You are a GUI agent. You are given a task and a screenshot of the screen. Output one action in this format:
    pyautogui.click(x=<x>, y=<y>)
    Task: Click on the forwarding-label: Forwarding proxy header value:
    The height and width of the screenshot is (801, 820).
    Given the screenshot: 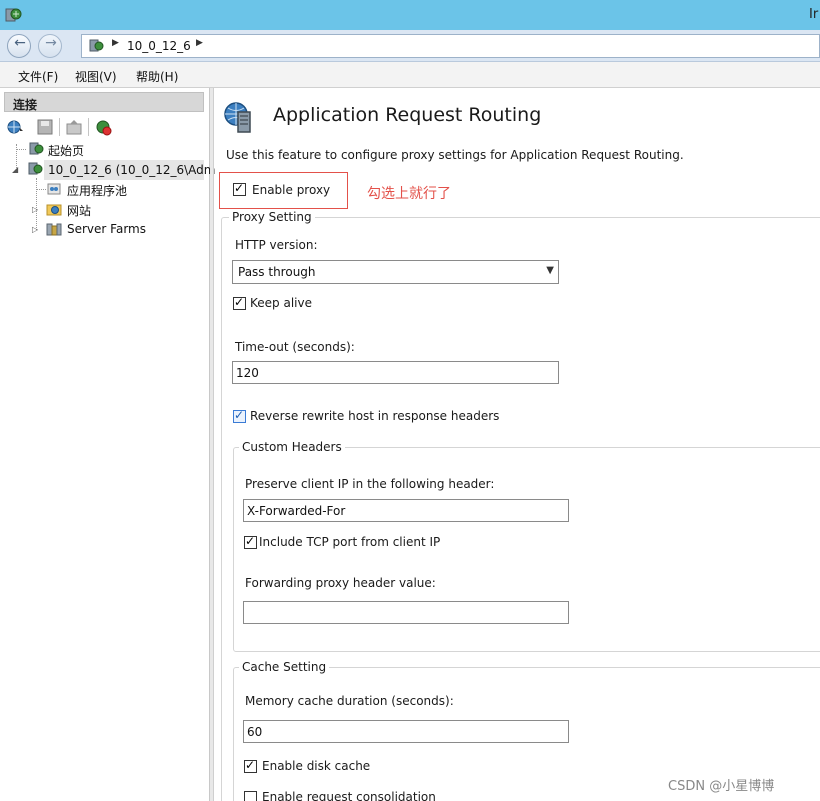 What is the action you would take?
    pyautogui.click(x=340, y=583)
    